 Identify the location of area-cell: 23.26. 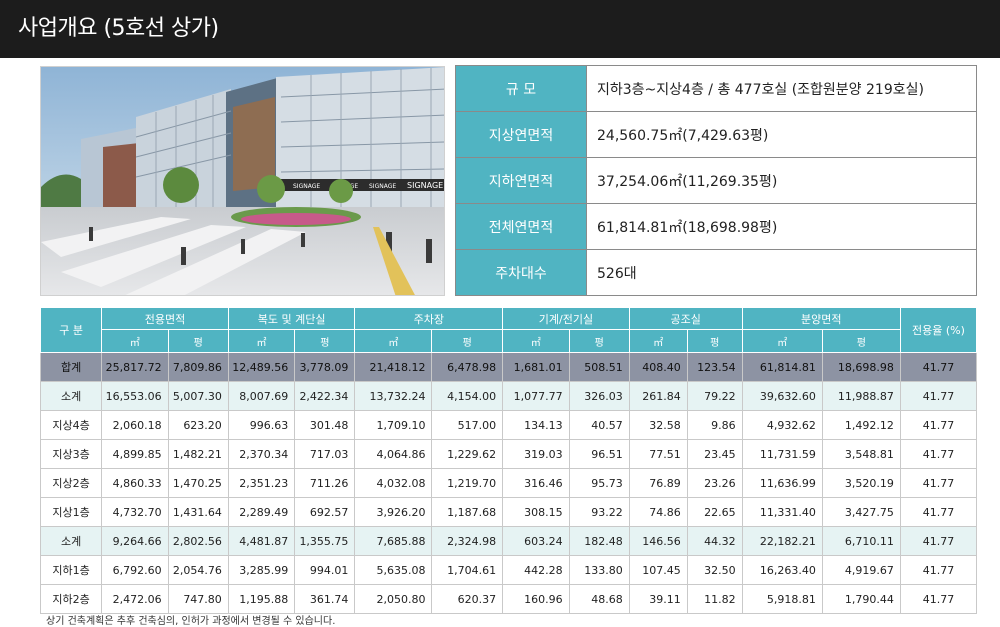
(714, 483).